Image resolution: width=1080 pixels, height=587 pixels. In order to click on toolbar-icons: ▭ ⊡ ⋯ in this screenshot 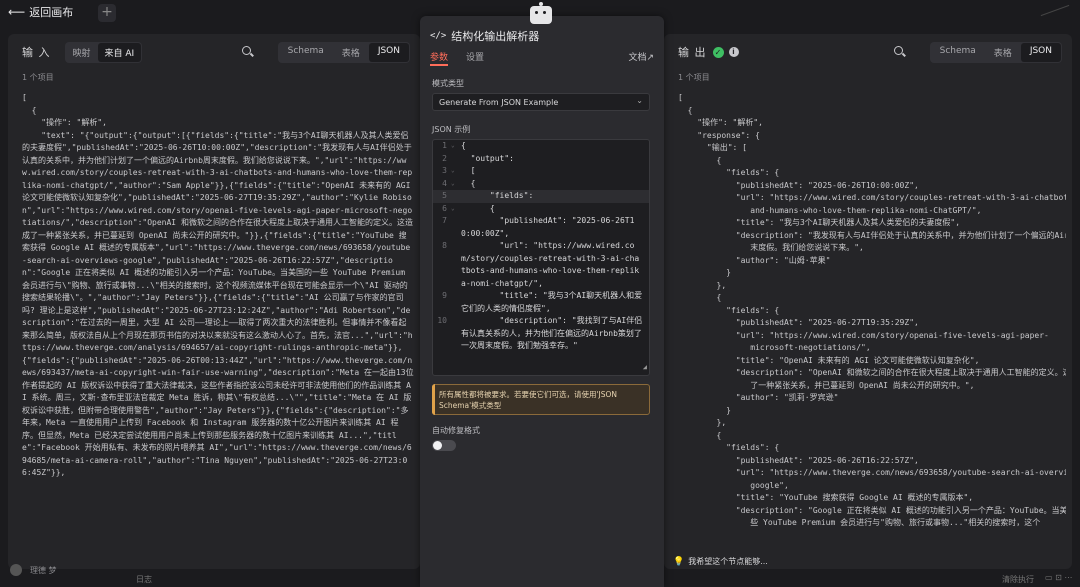, I will do `click(1059, 577)`.